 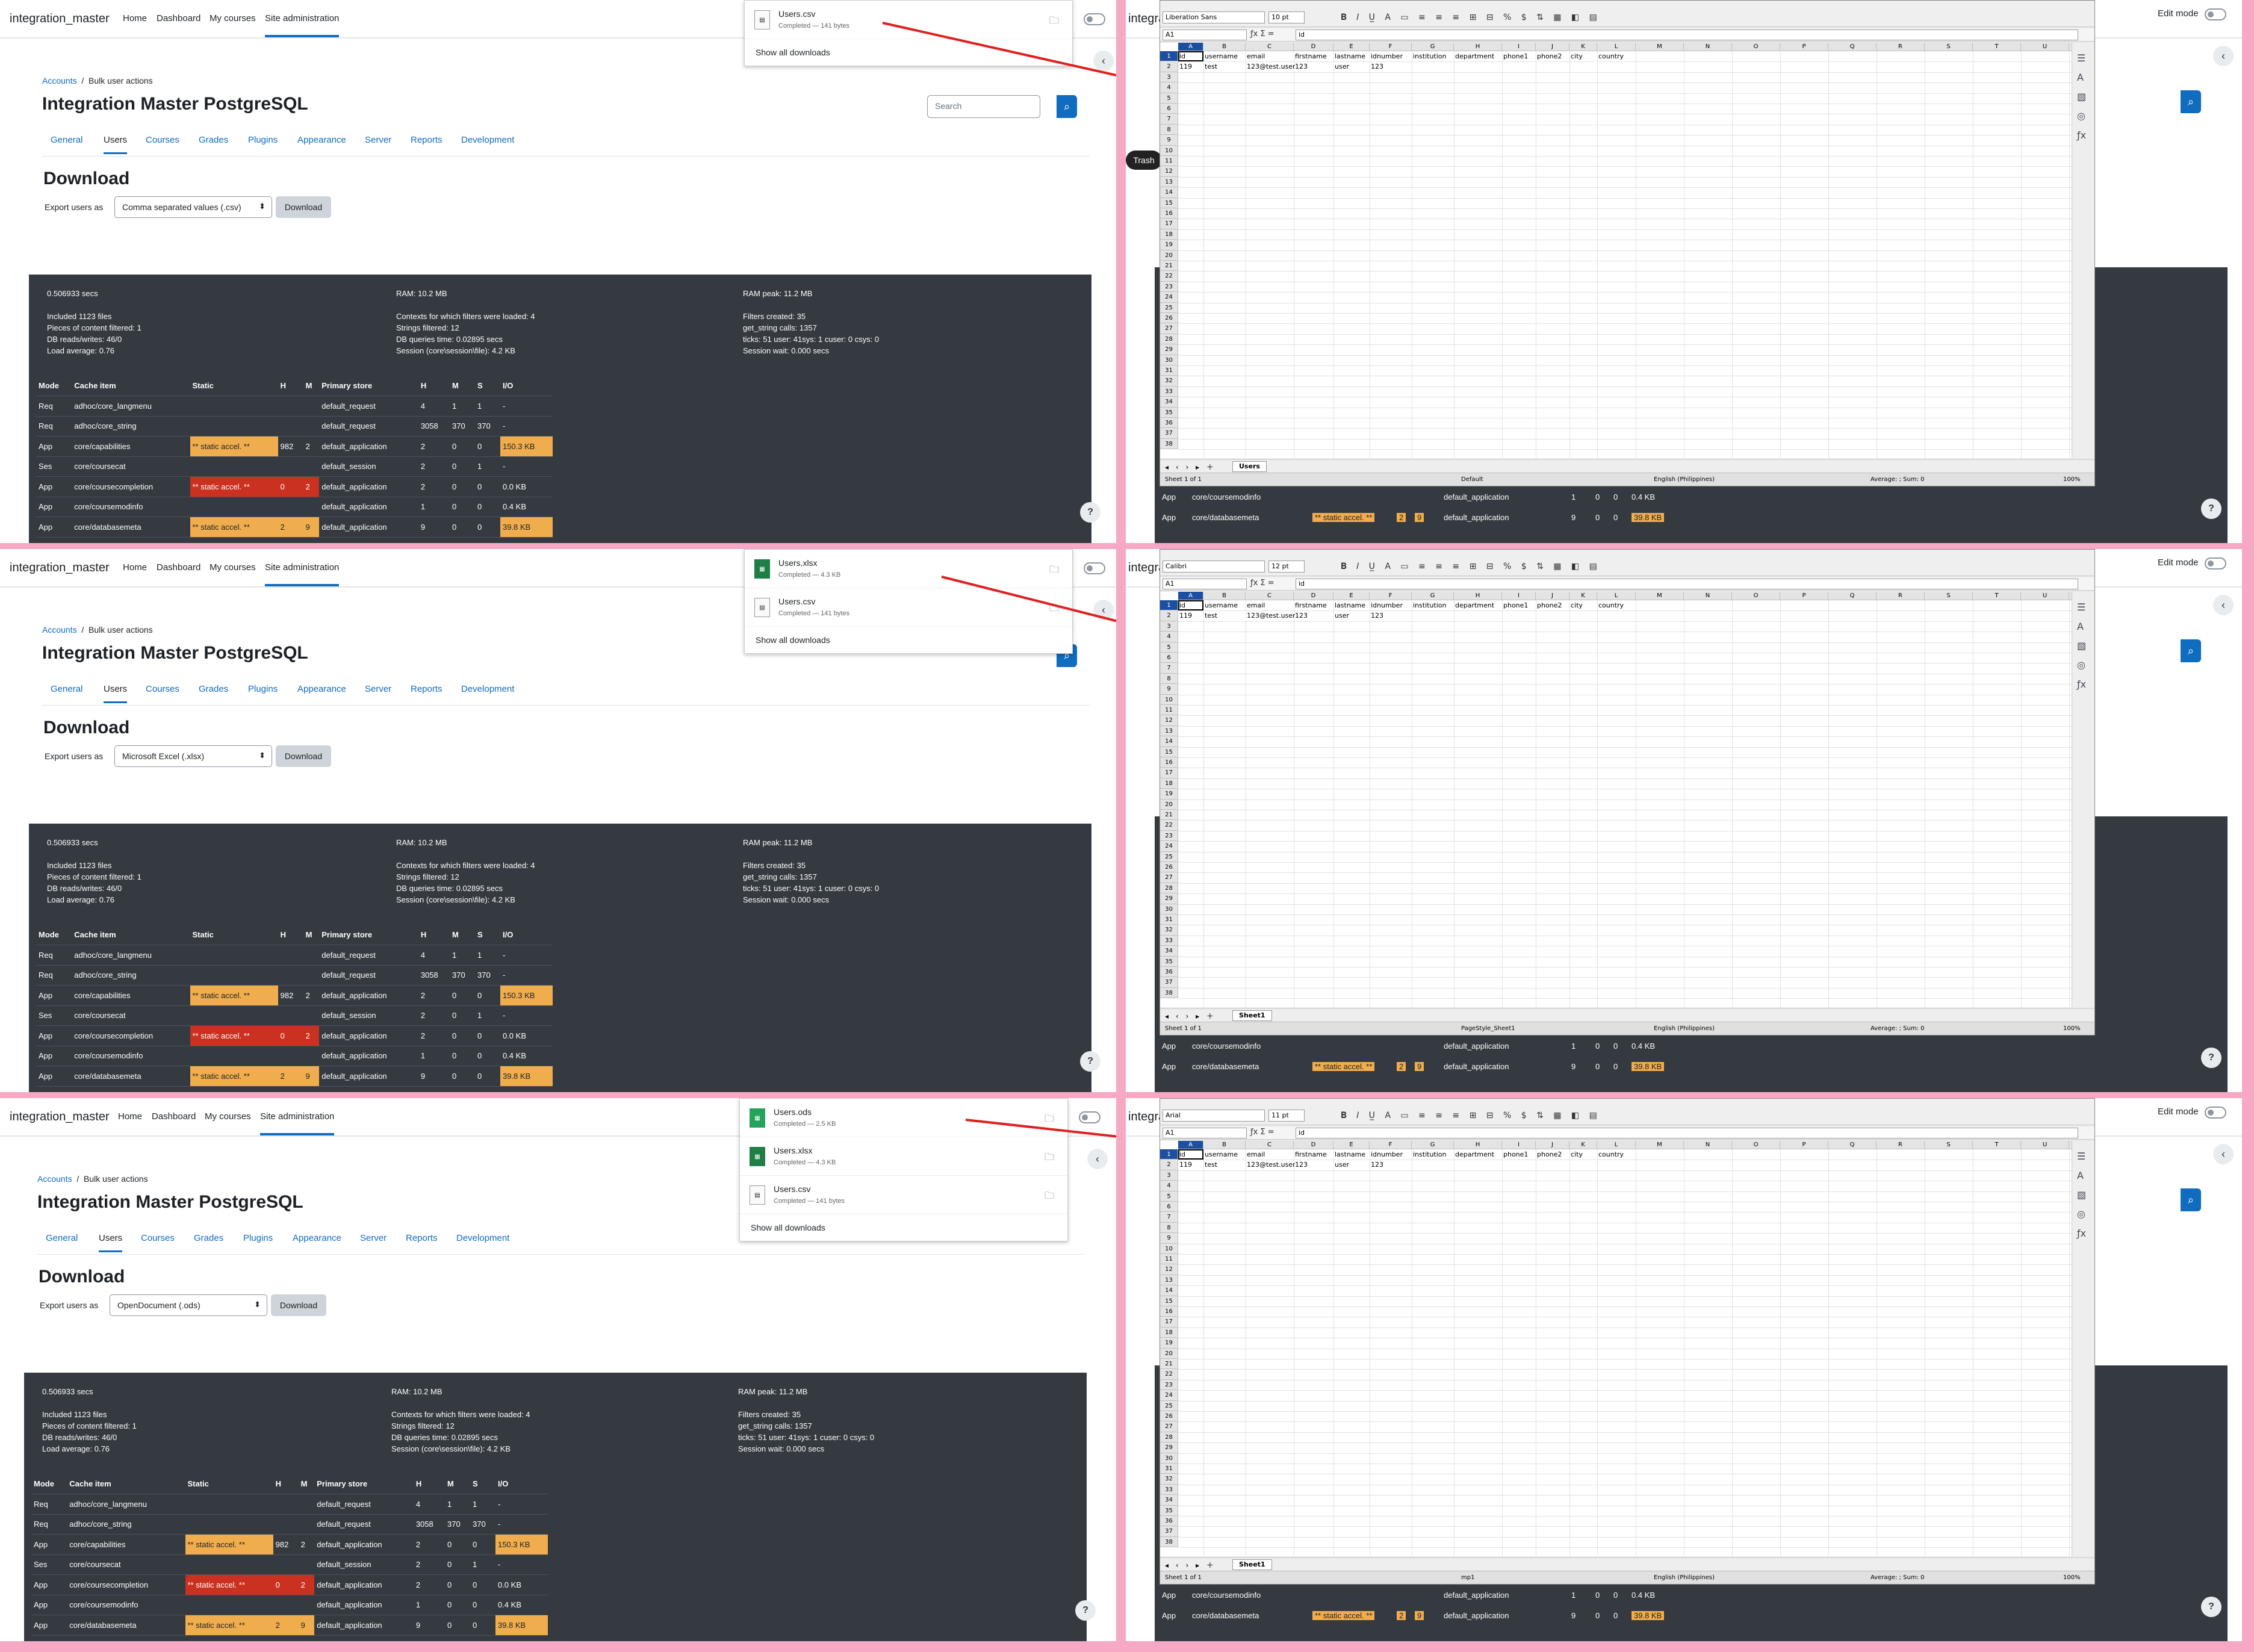 I want to click on row-header: 13, so click(x=1169, y=182).